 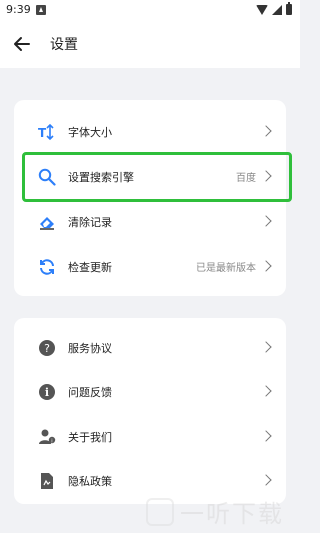 I want to click on battery-icon, so click(x=289, y=8).